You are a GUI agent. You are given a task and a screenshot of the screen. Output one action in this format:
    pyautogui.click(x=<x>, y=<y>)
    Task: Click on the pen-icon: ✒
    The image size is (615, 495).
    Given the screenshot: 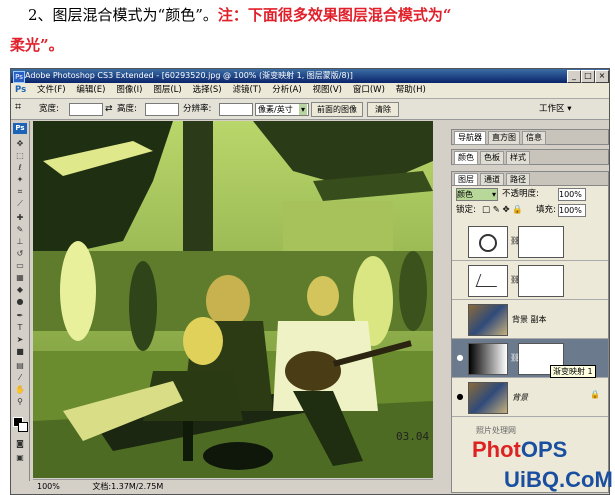 What is the action you would take?
    pyautogui.click(x=20, y=315)
    